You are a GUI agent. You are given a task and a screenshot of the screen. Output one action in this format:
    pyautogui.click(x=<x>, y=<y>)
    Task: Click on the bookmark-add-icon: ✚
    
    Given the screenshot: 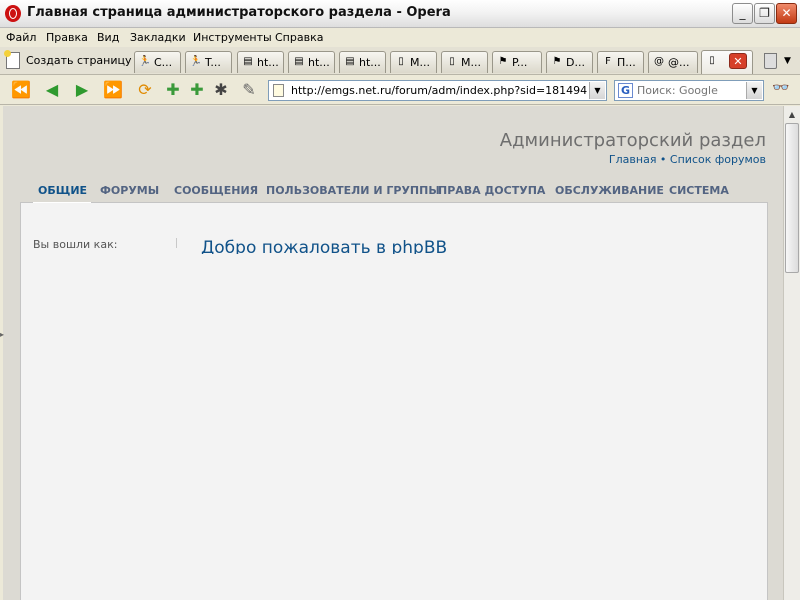 What is the action you would take?
    pyautogui.click(x=173, y=90)
    